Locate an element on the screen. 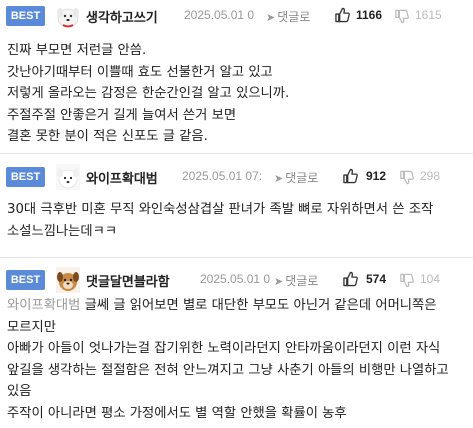 This screenshot has height=428, width=473. comment-header: BEST 와이프확대범 2025.05.01 07: ➤ 댓글로 912 298 is located at coordinates (236, 178).